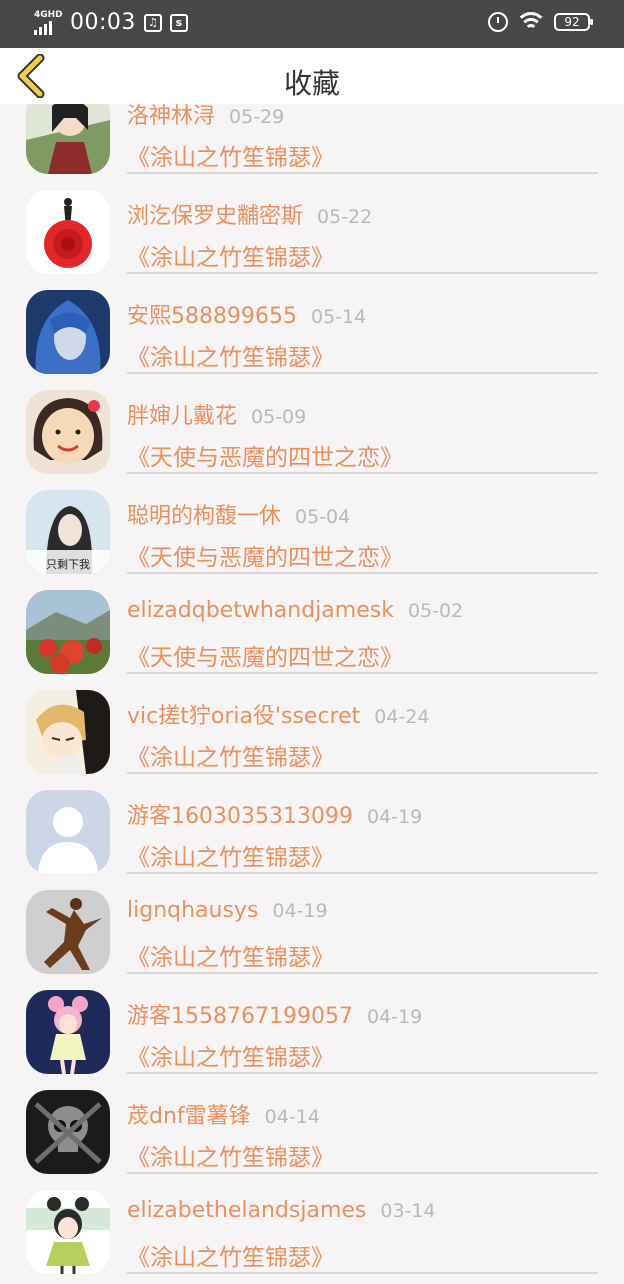 The width and height of the screenshot is (624, 1284). I want to click on battery-level: 92, so click(572, 22).